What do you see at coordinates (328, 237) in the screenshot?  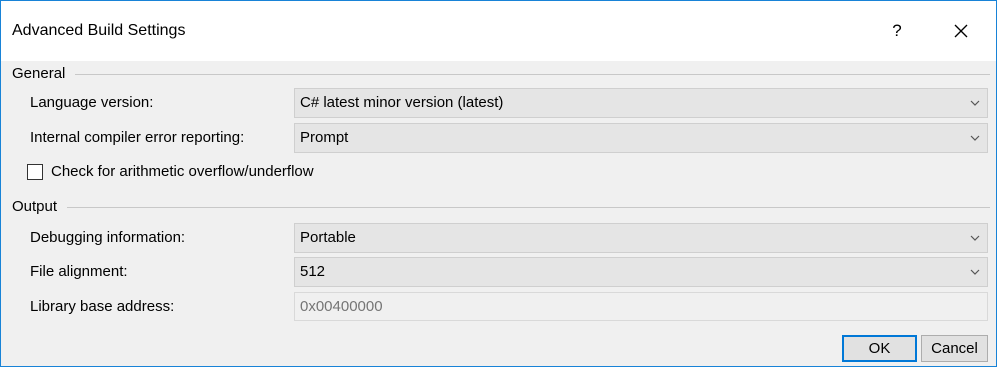 I see `debugging-information-value: Portable` at bounding box center [328, 237].